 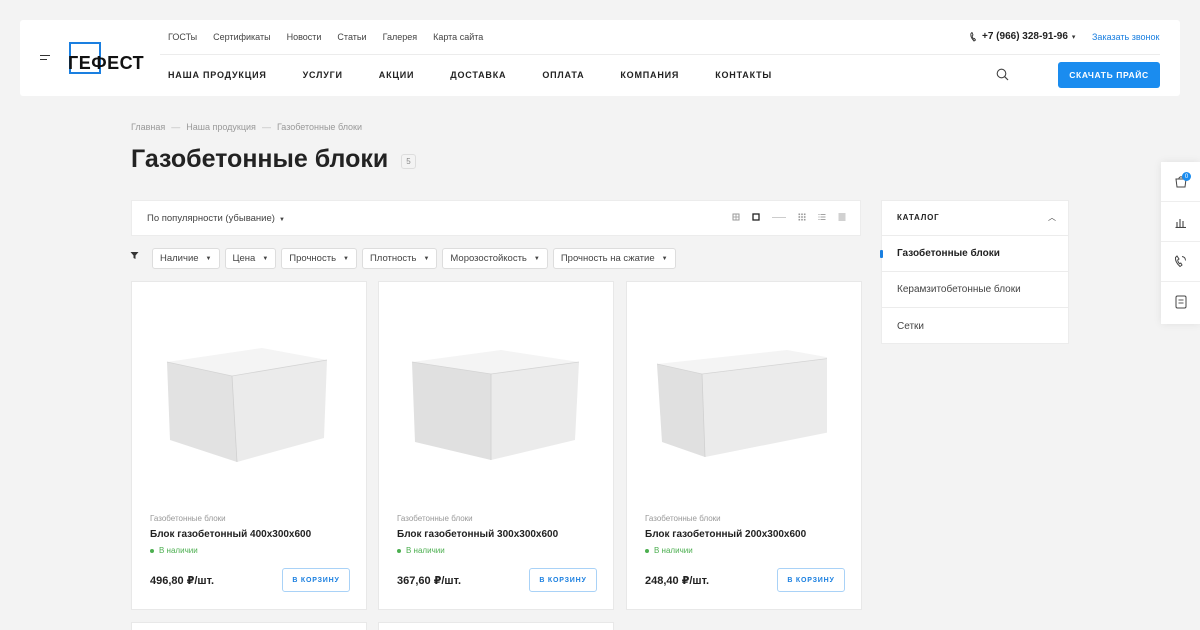 I want to click on filter-frost-resistance: Морозостойкость ▼, so click(x=495, y=258).